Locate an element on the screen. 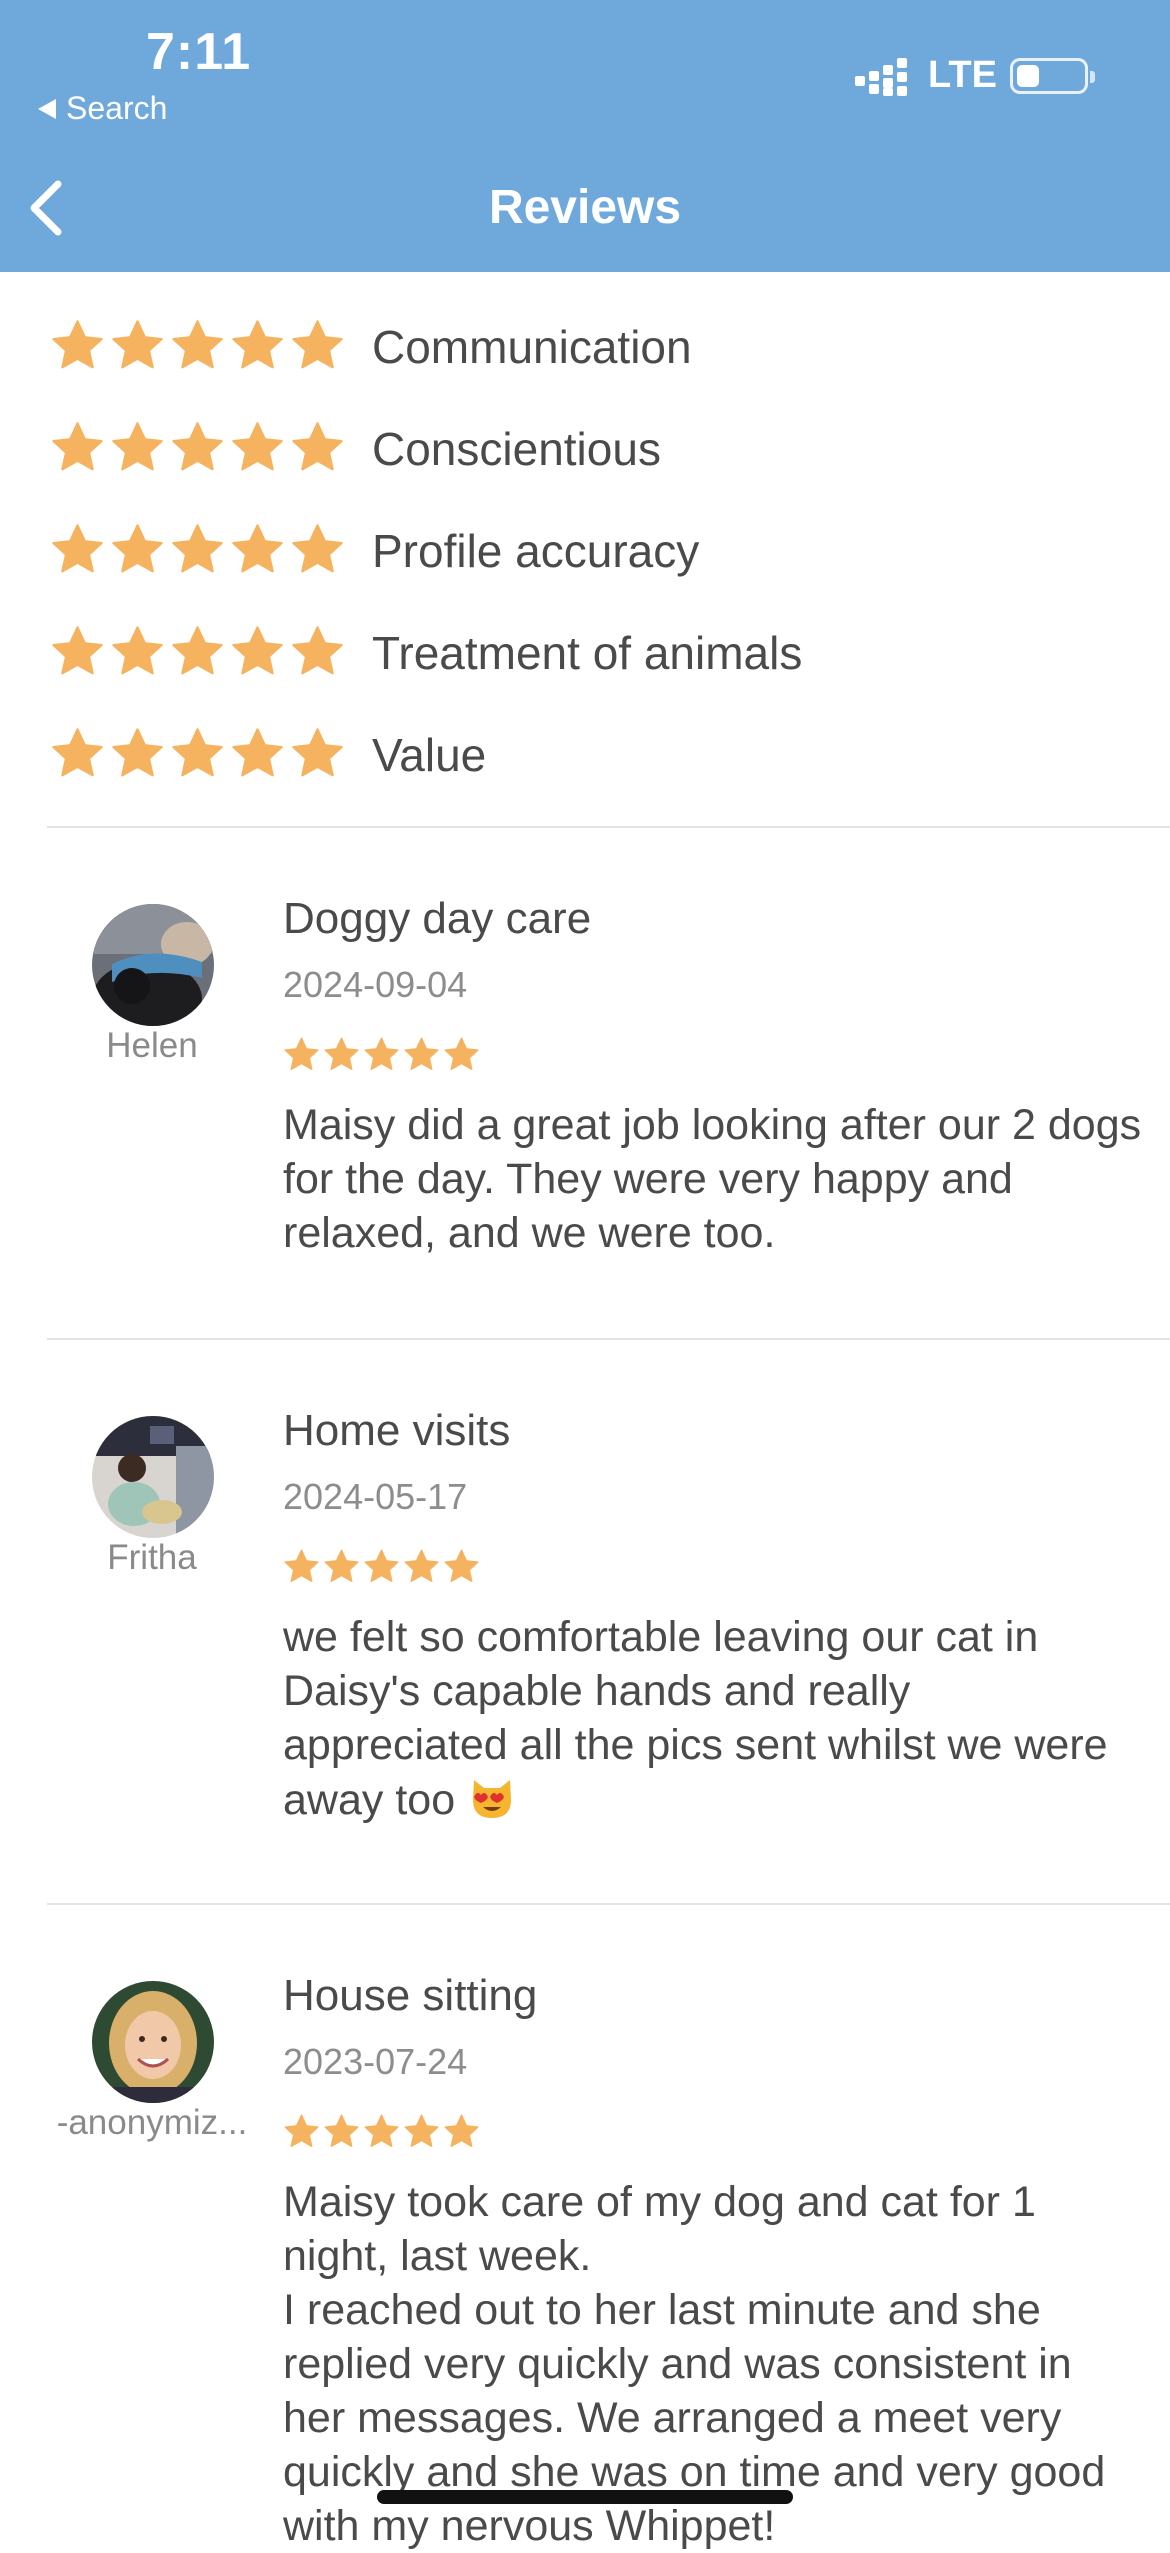  back-to-search-button: Search is located at coordinates (102, 108).